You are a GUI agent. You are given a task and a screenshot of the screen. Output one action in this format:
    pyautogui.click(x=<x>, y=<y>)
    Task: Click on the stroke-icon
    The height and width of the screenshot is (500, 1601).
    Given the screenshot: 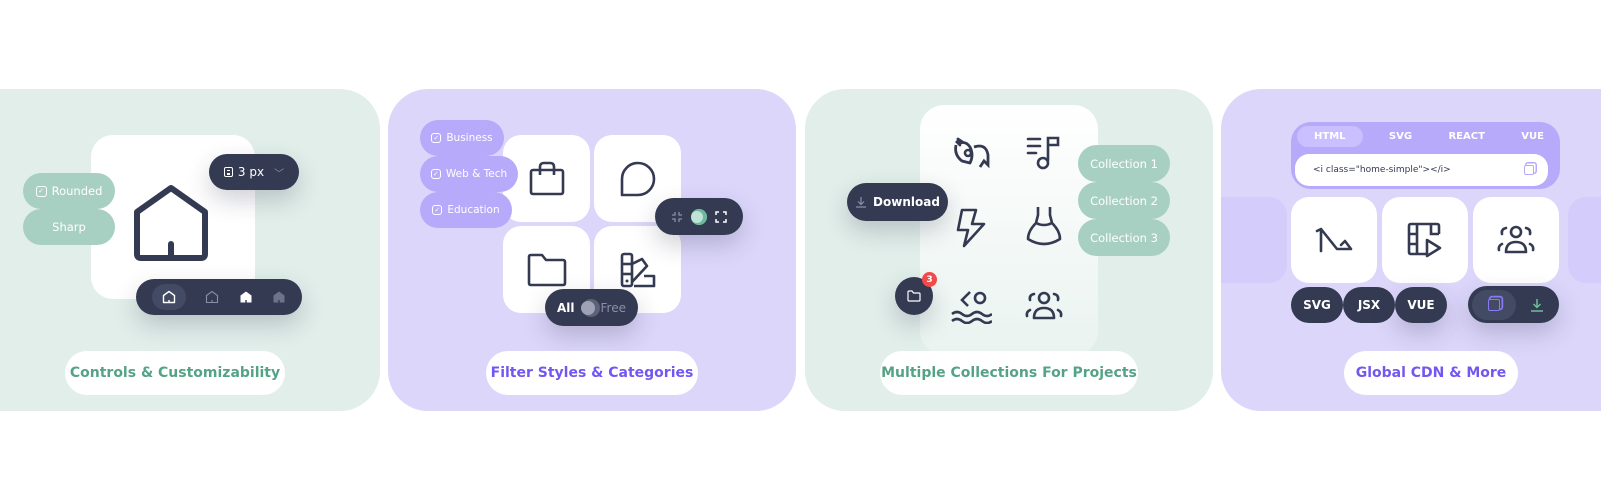 What is the action you would take?
    pyautogui.click(x=228, y=172)
    